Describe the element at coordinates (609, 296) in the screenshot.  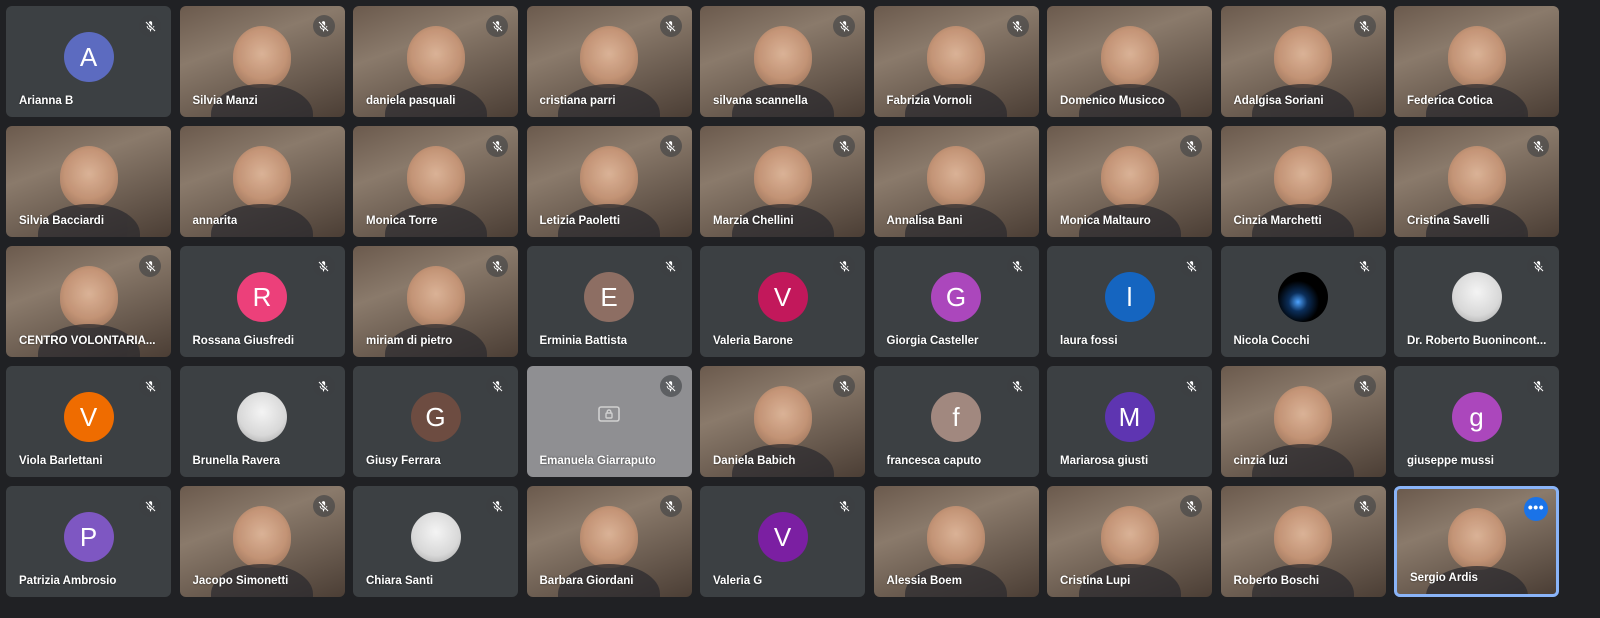
I see `avatar: E` at that location.